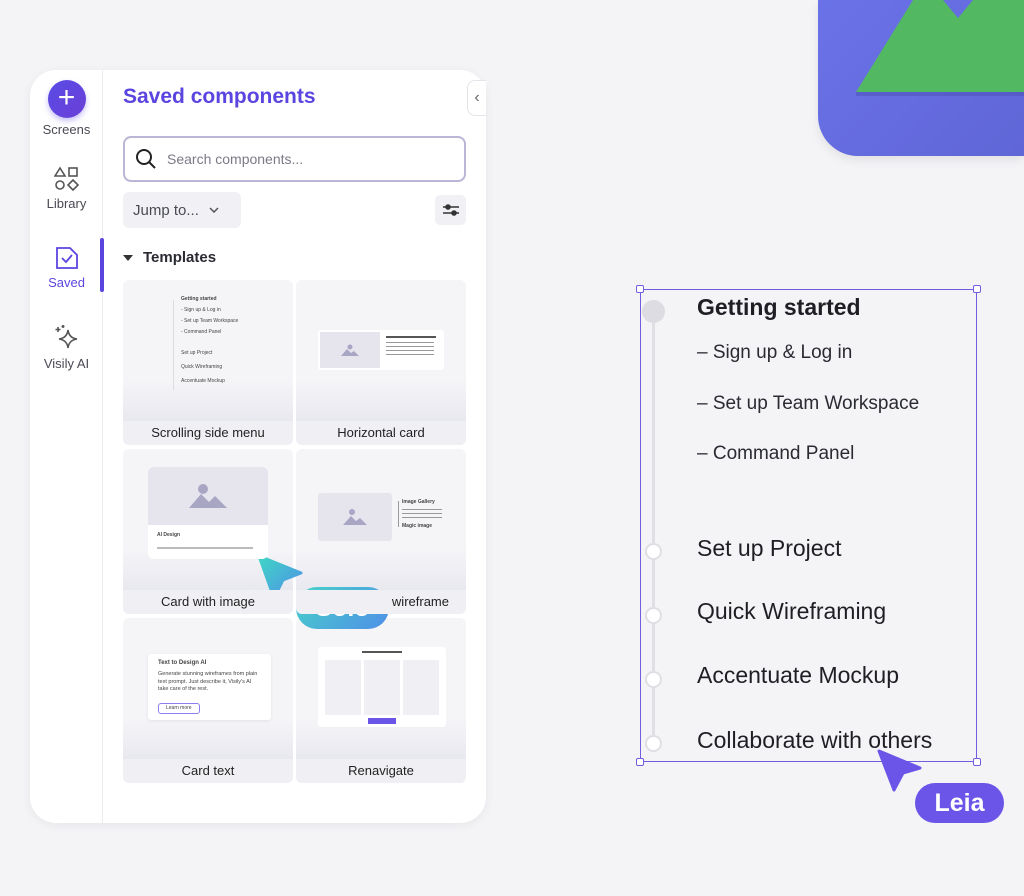 The image size is (1024, 896). What do you see at coordinates (67, 446) in the screenshot?
I see `left-rail: + Screens Library Saved Visily AI` at bounding box center [67, 446].